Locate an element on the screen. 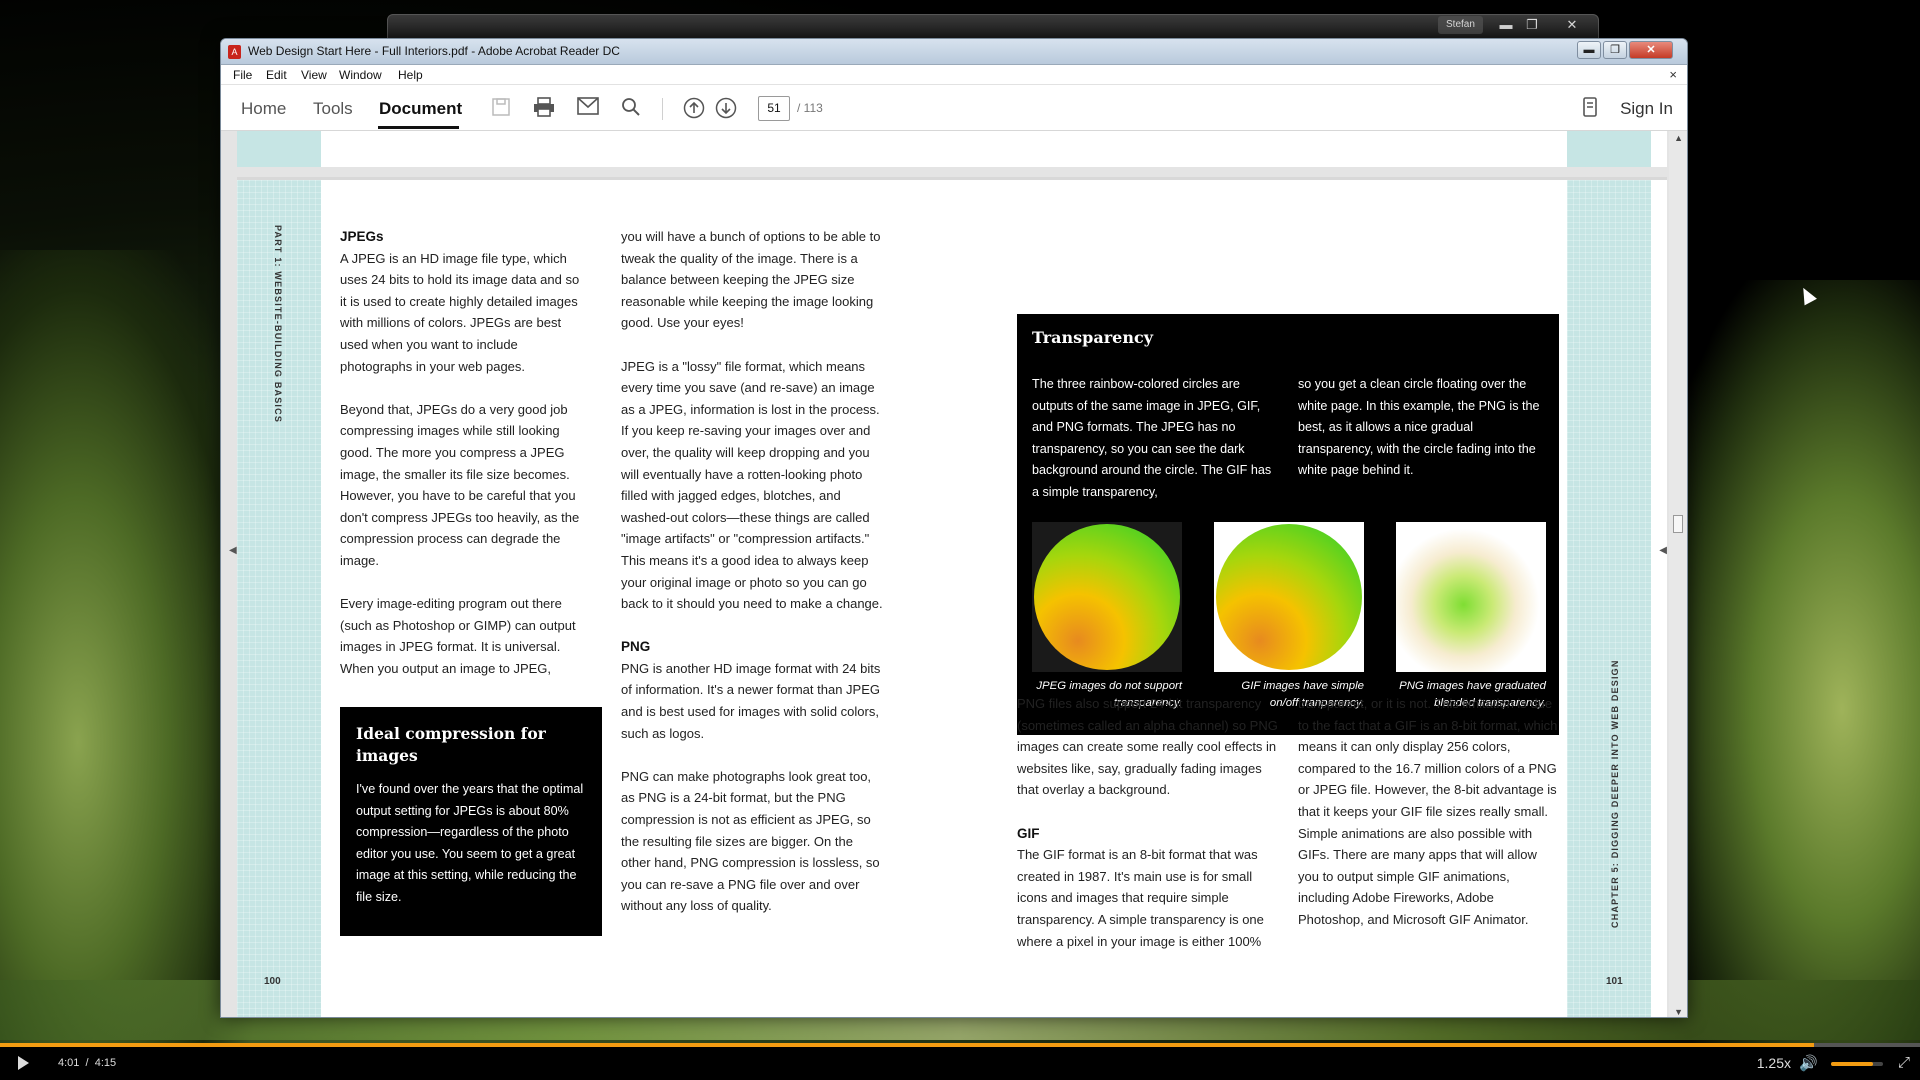  menu-file: File is located at coordinates (242, 75).